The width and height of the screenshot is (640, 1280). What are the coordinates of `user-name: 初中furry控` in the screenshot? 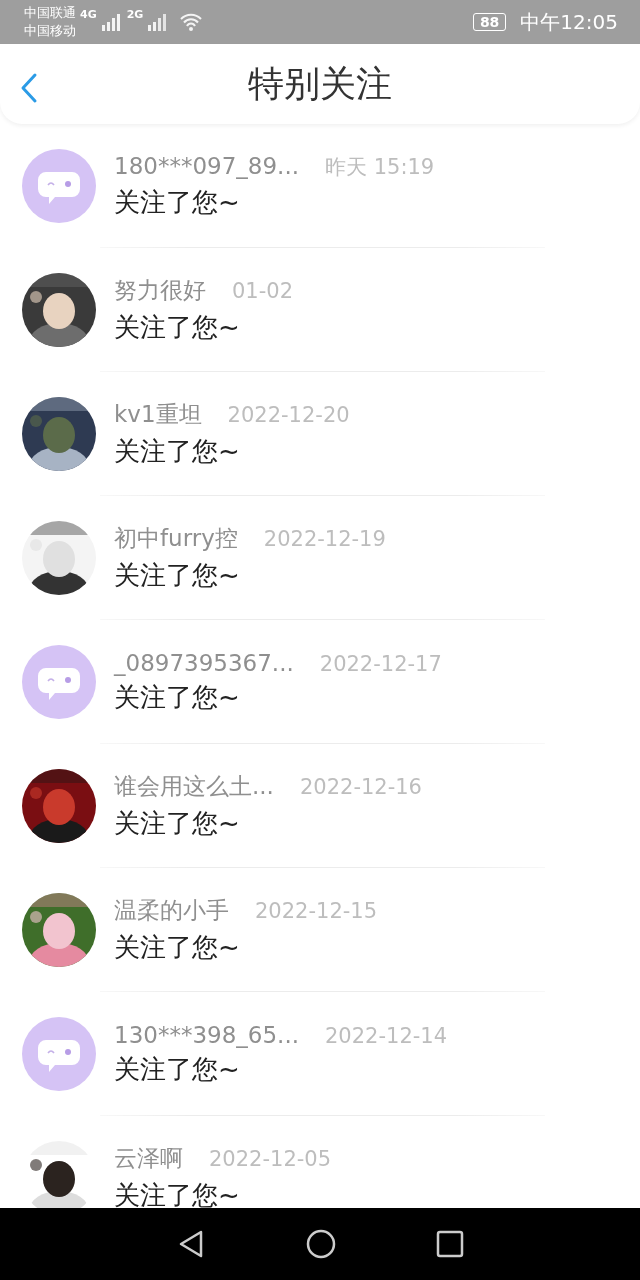 It's located at (176, 538).